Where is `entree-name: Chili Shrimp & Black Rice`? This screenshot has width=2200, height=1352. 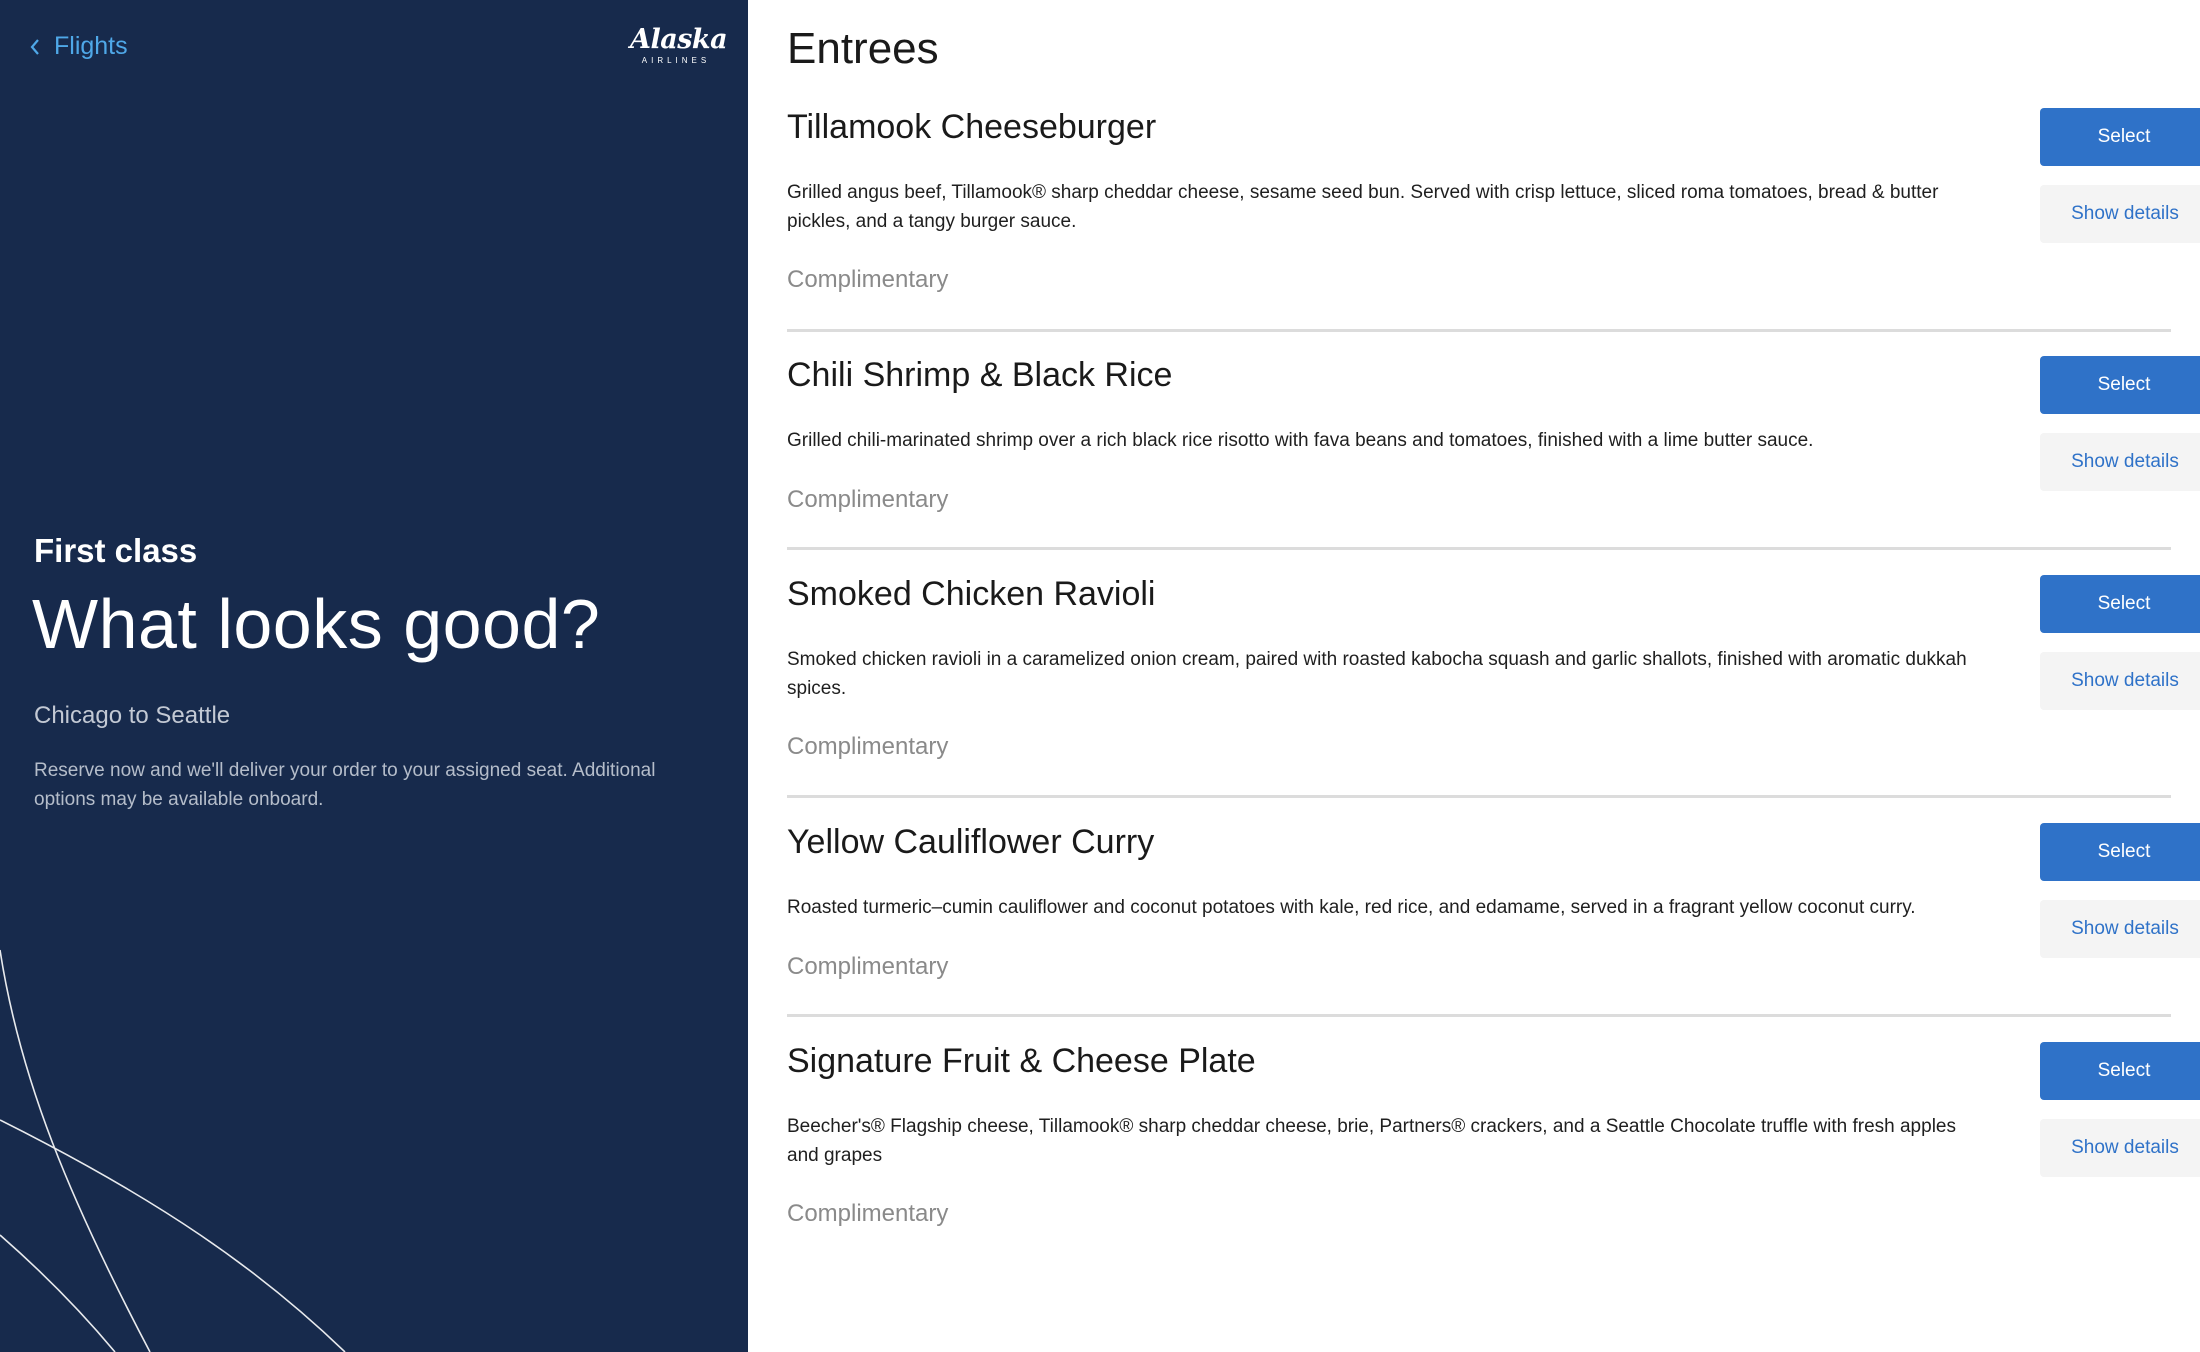
entree-name: Chili Shrimp & Black Rice is located at coordinates (980, 375).